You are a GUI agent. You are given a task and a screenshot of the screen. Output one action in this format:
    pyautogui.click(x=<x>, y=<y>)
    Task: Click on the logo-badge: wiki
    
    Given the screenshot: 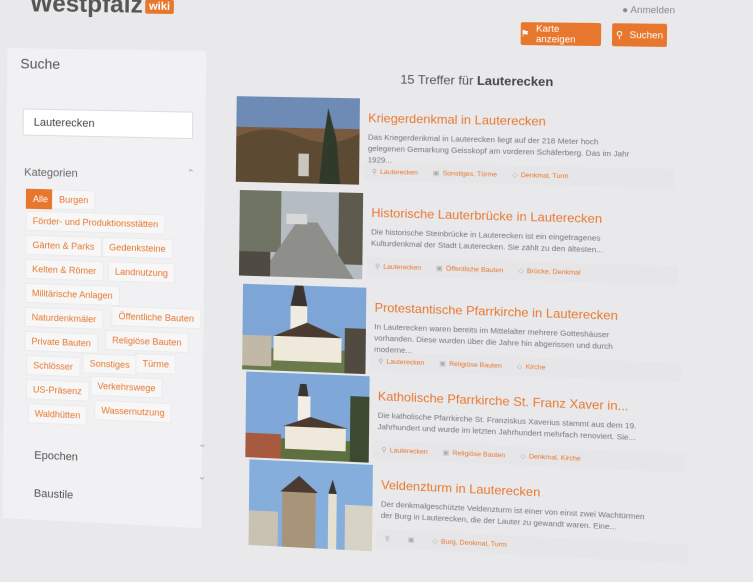 What is the action you would take?
    pyautogui.click(x=159, y=7)
    